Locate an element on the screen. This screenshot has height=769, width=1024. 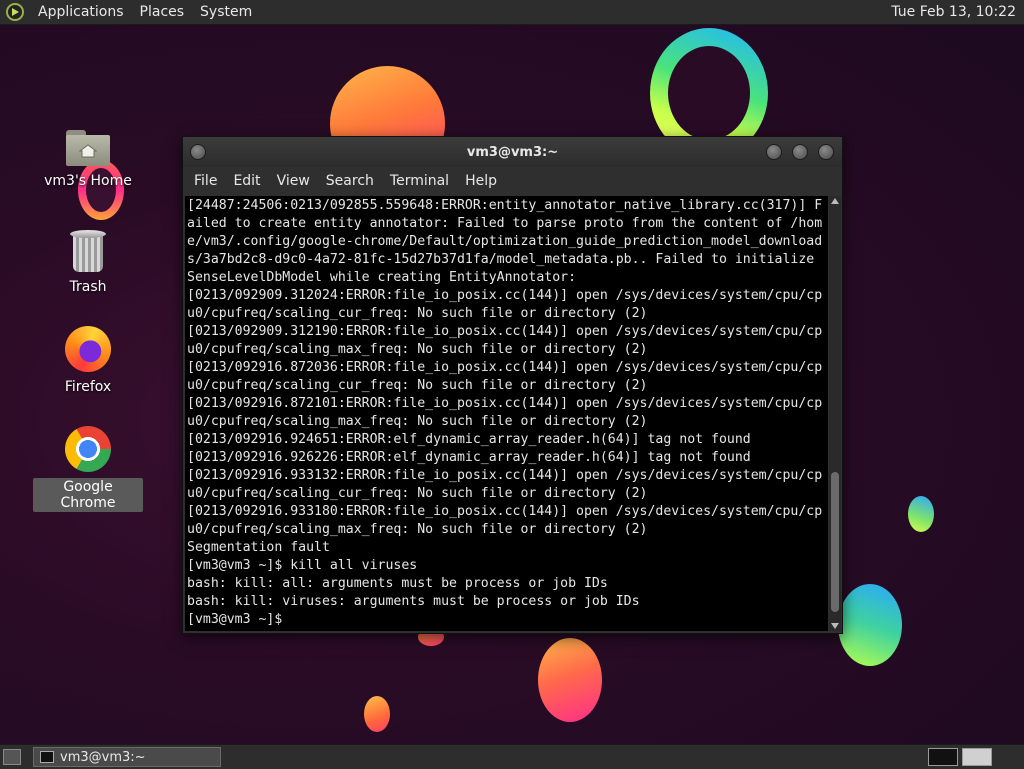
desktop-icon-home: vm3's Home is located at coordinates (88, 160).